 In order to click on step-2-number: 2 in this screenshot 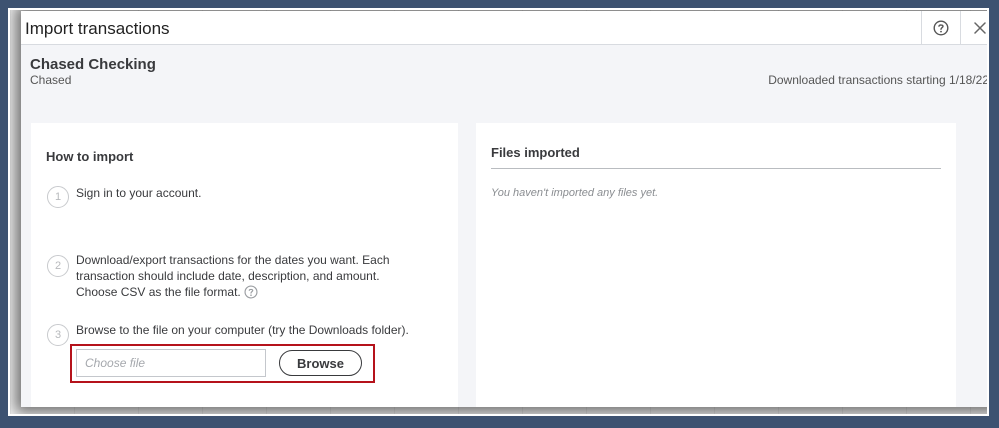, I will do `click(58, 266)`.